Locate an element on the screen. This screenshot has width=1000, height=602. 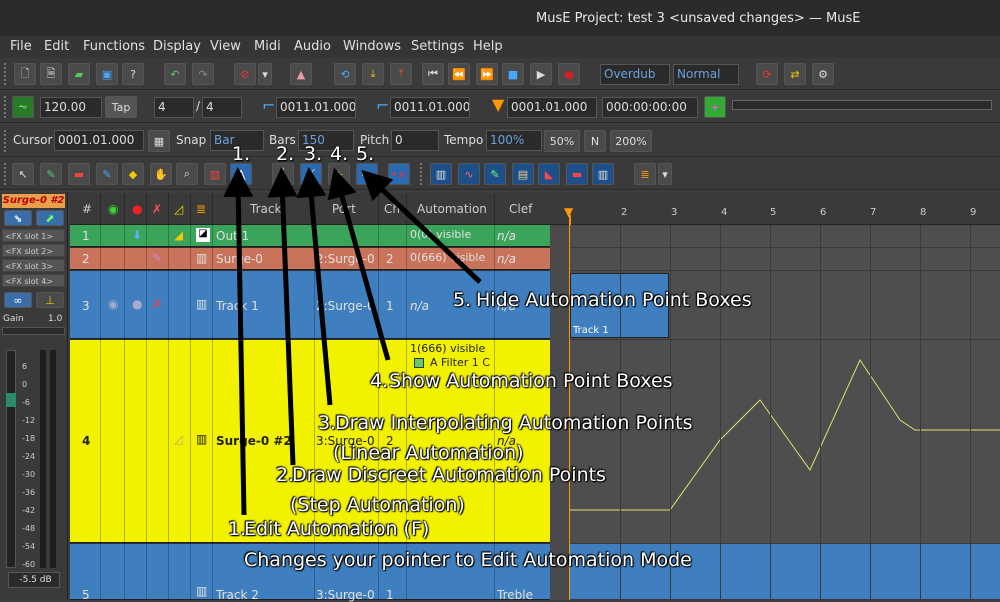
keyboard-icon: ▥ is located at coordinates (603, 174).